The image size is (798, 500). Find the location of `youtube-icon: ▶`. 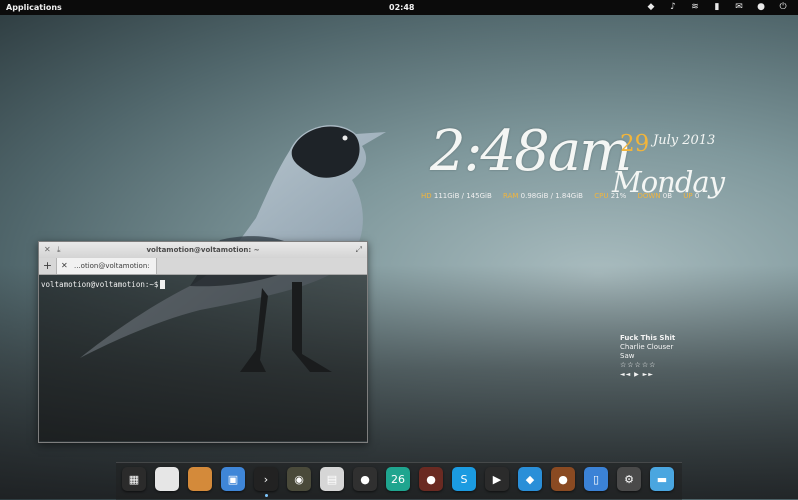

youtube-icon: ▶ is located at coordinates (497, 479).